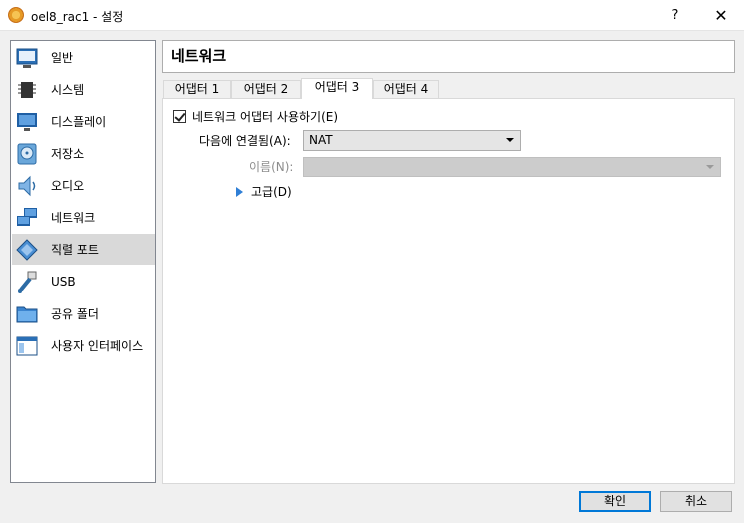  I want to click on ok-button: 확인, so click(615, 501).